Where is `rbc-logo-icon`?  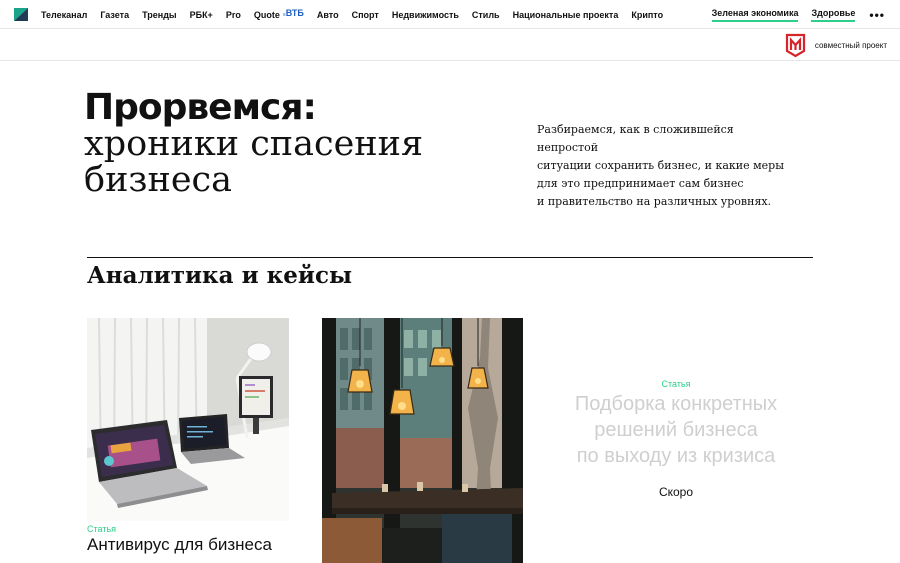
rbc-logo-icon is located at coordinates (21, 14).